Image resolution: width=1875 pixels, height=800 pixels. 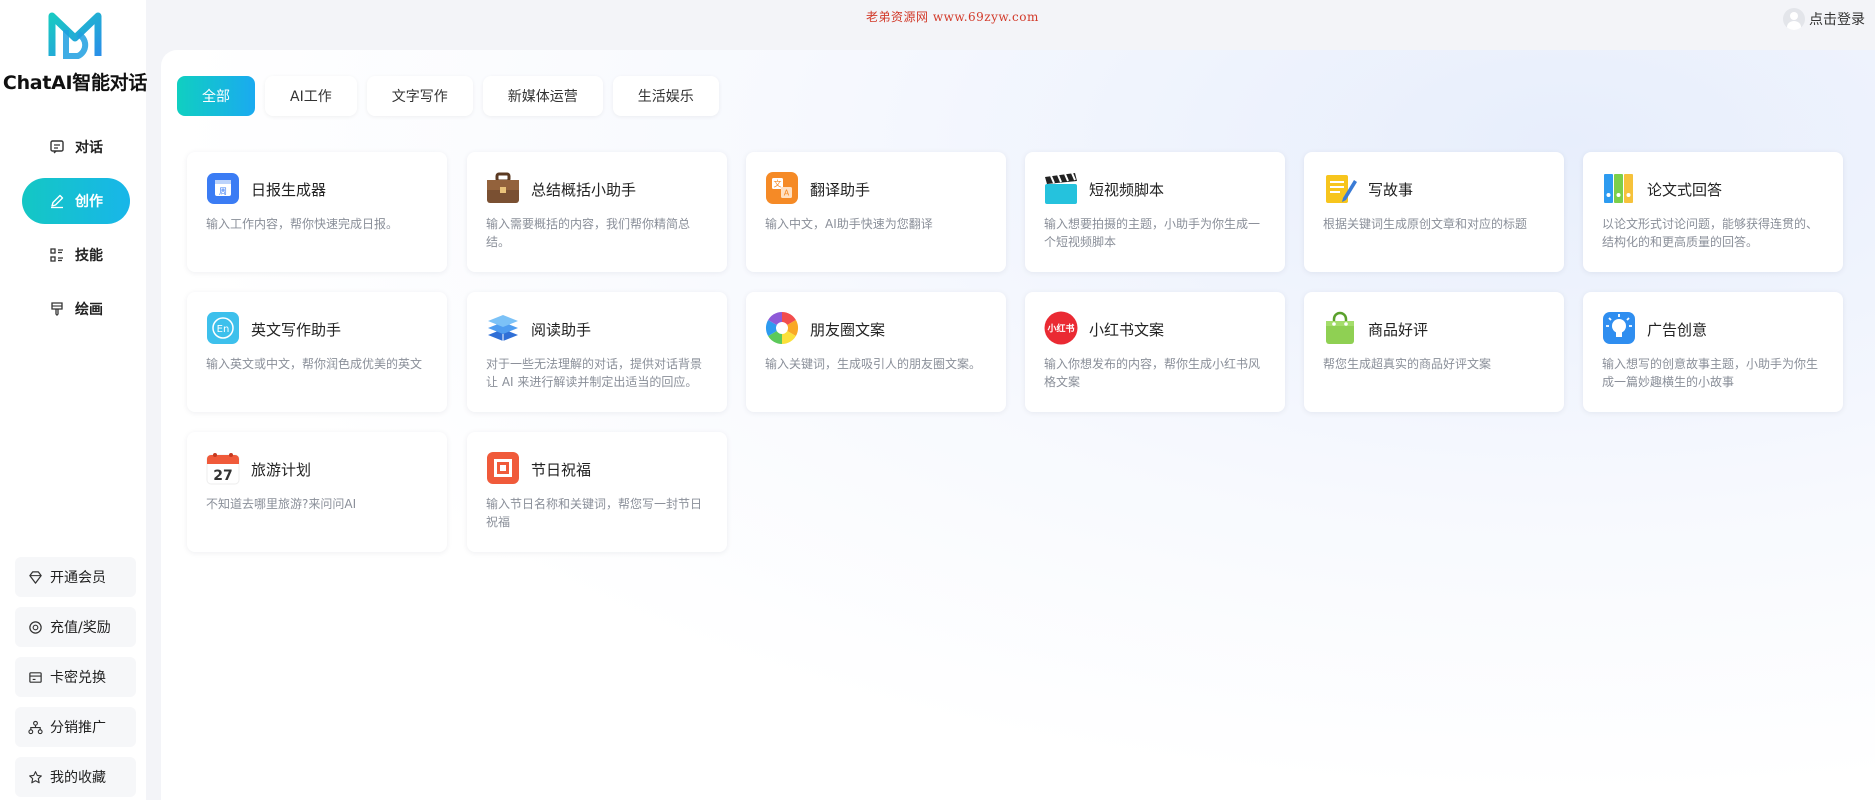 I want to click on card-desc: 输入关键词，生成吸引人的朋友圈文案。, so click(x=873, y=364).